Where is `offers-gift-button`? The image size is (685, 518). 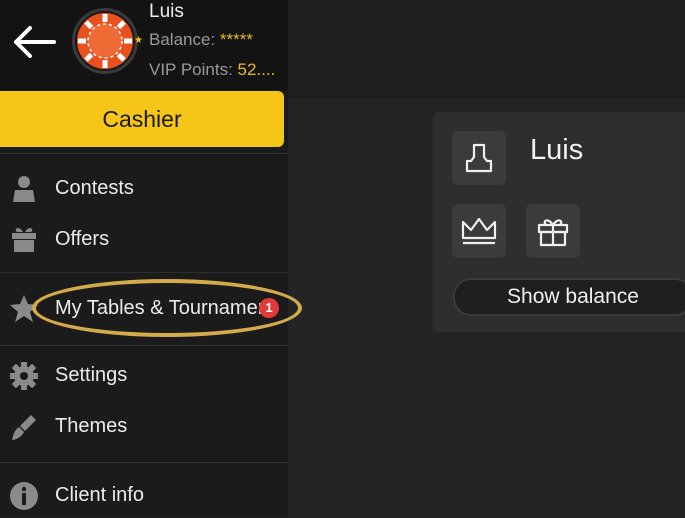 offers-gift-button is located at coordinates (553, 231).